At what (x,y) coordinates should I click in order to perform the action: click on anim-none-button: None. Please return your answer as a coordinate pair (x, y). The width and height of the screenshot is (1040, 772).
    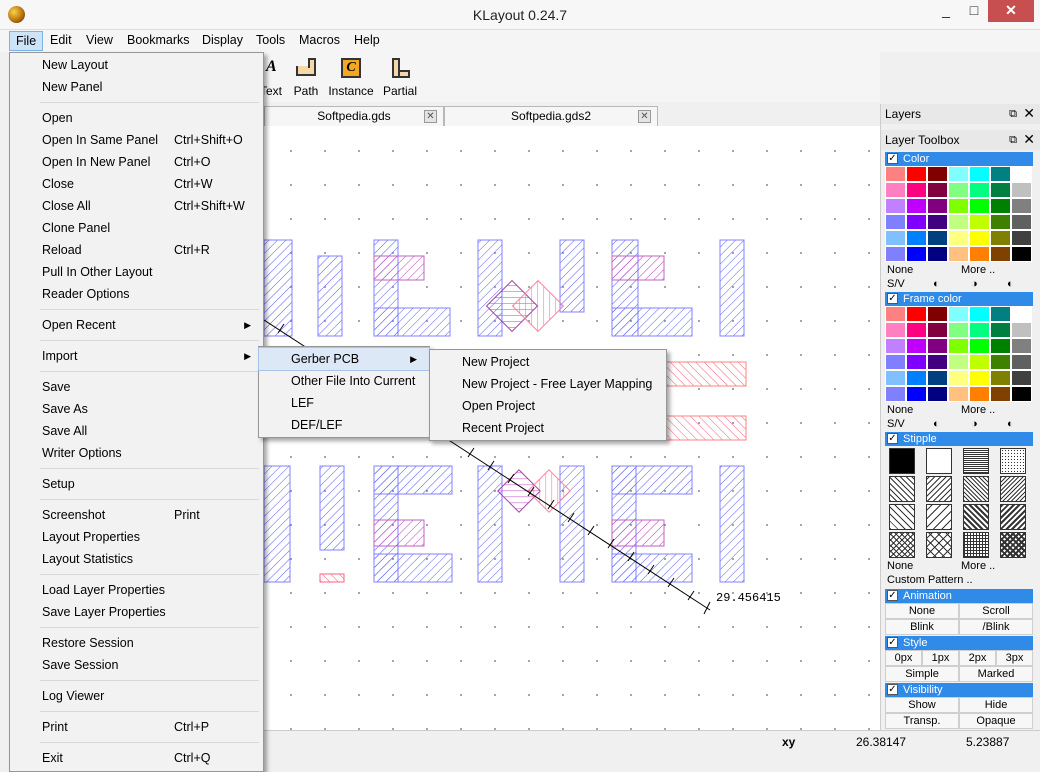
    Looking at the image, I should click on (922, 611).